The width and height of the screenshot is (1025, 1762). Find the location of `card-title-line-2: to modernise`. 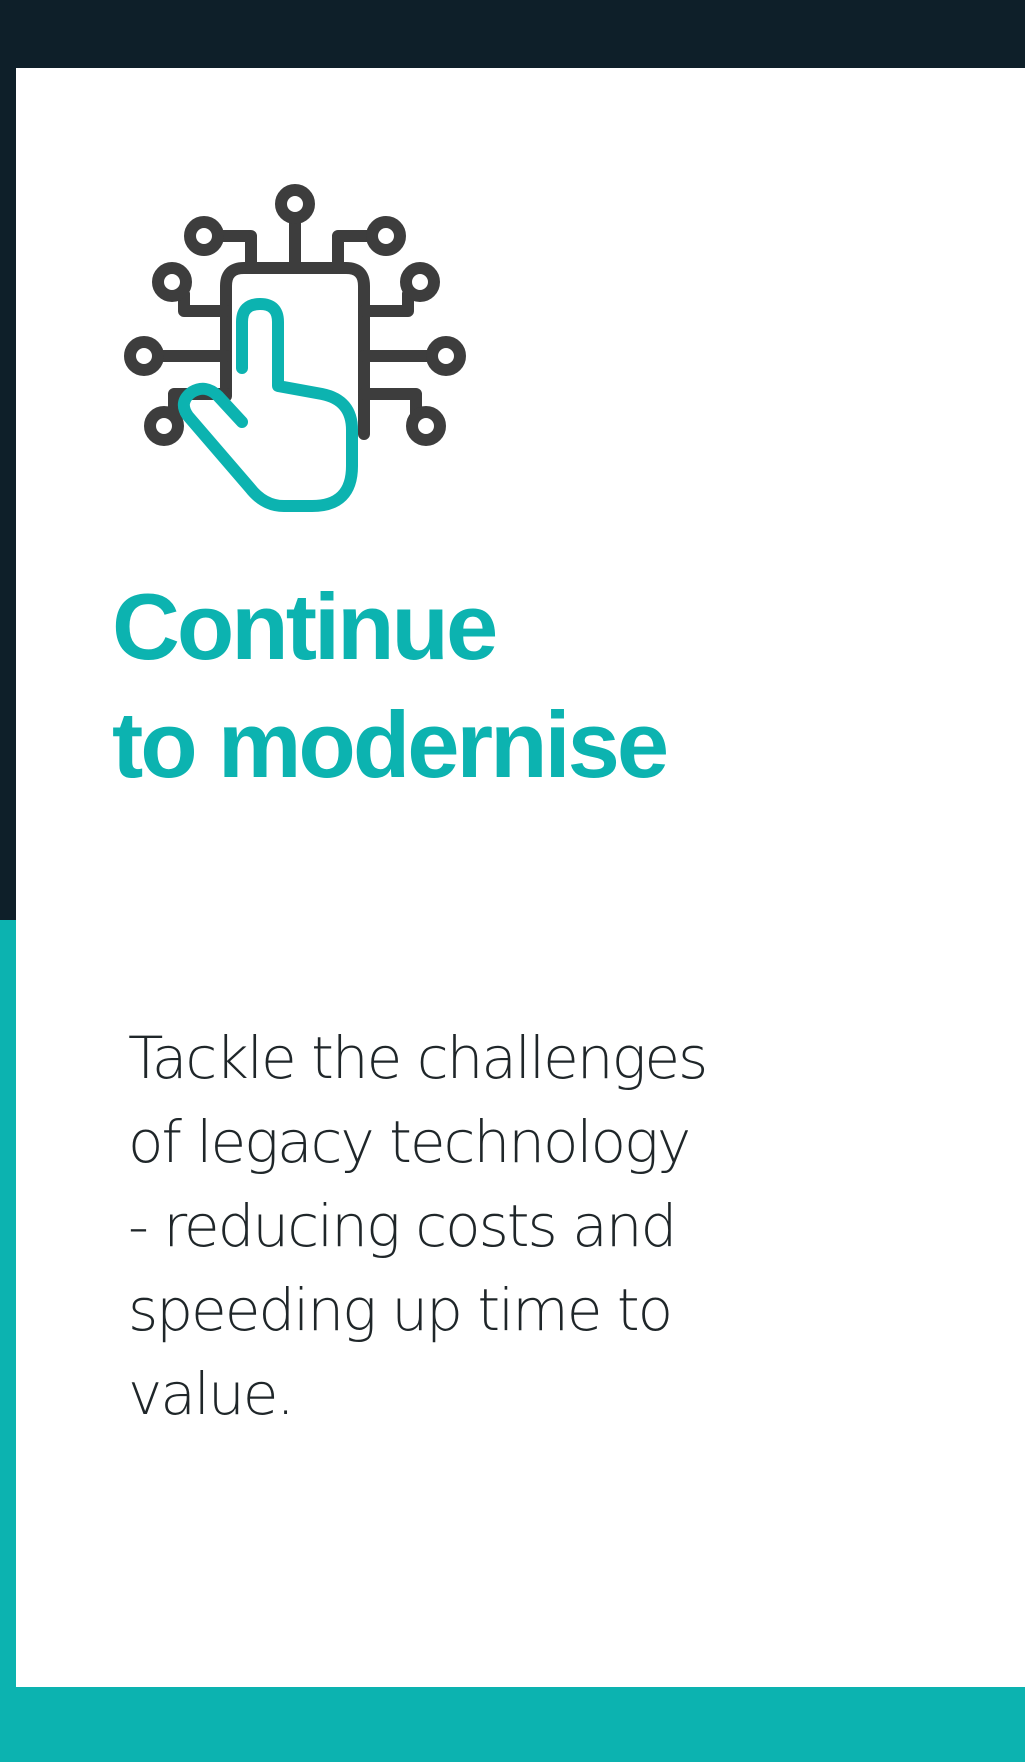

card-title-line-2: to modernise is located at coordinates (390, 744).